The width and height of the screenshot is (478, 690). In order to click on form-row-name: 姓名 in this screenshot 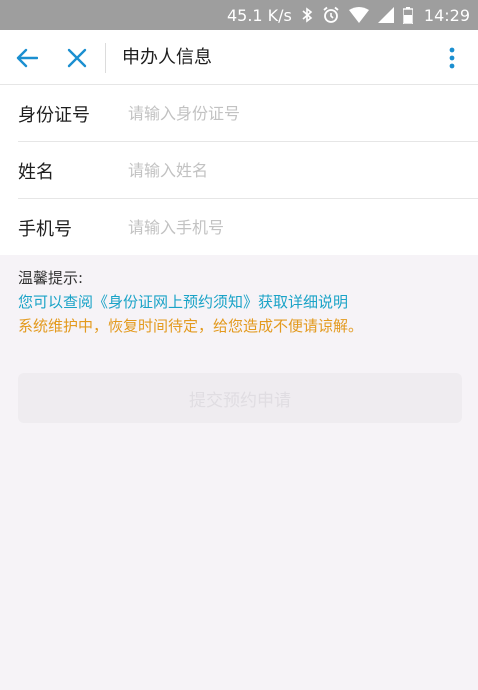, I will do `click(239, 170)`.